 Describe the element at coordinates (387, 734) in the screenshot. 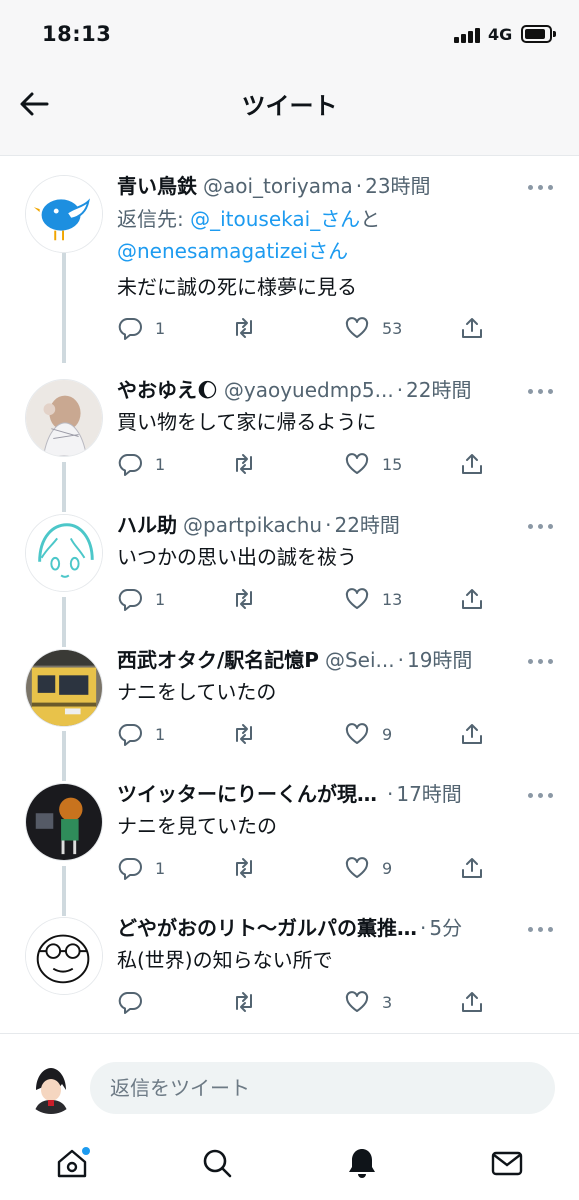

I see `like-count: 9` at that location.